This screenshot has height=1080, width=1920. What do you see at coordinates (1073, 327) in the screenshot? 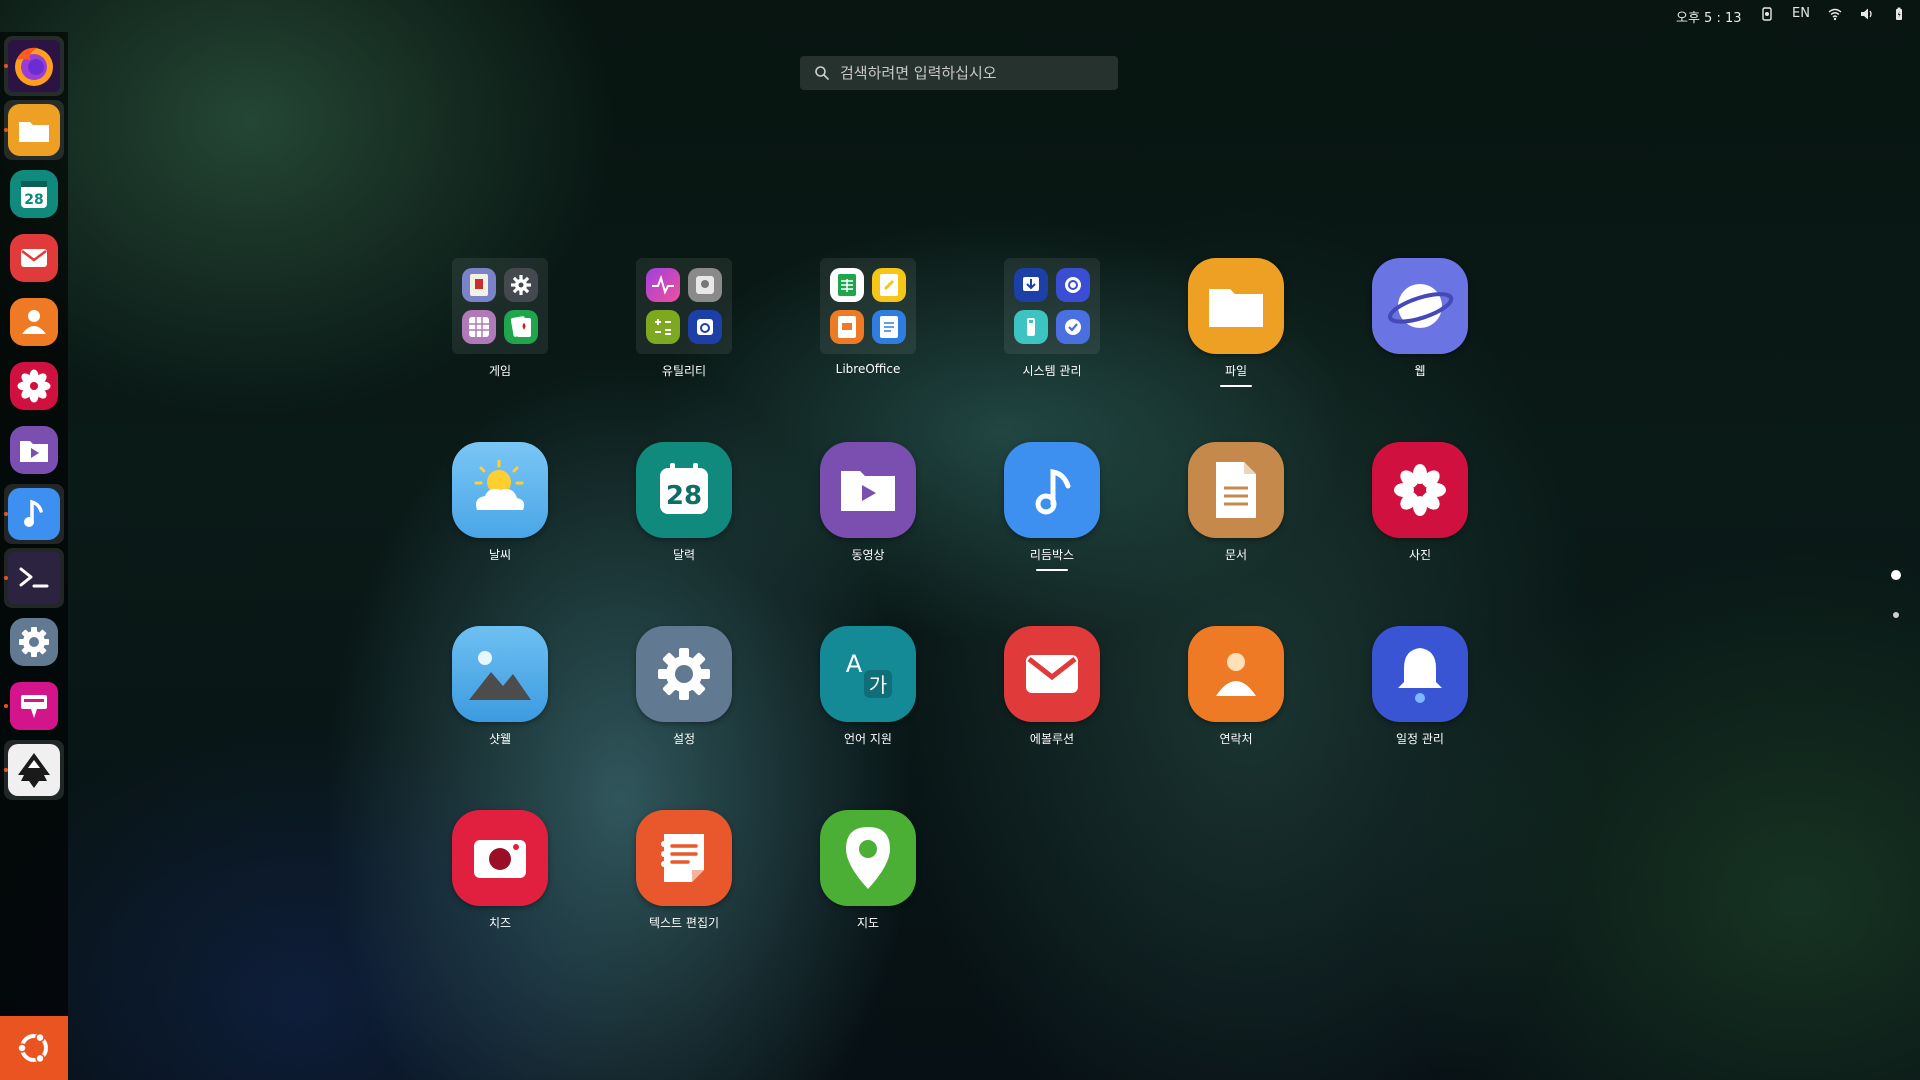
I see `checkmark-icon` at bounding box center [1073, 327].